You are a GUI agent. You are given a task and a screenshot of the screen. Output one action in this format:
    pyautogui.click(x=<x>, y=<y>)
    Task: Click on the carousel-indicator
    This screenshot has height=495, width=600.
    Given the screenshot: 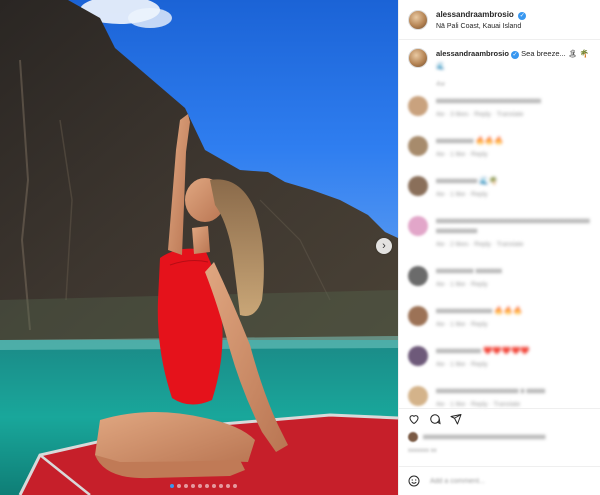 What is the action you would take?
    pyautogui.click(x=203, y=486)
    